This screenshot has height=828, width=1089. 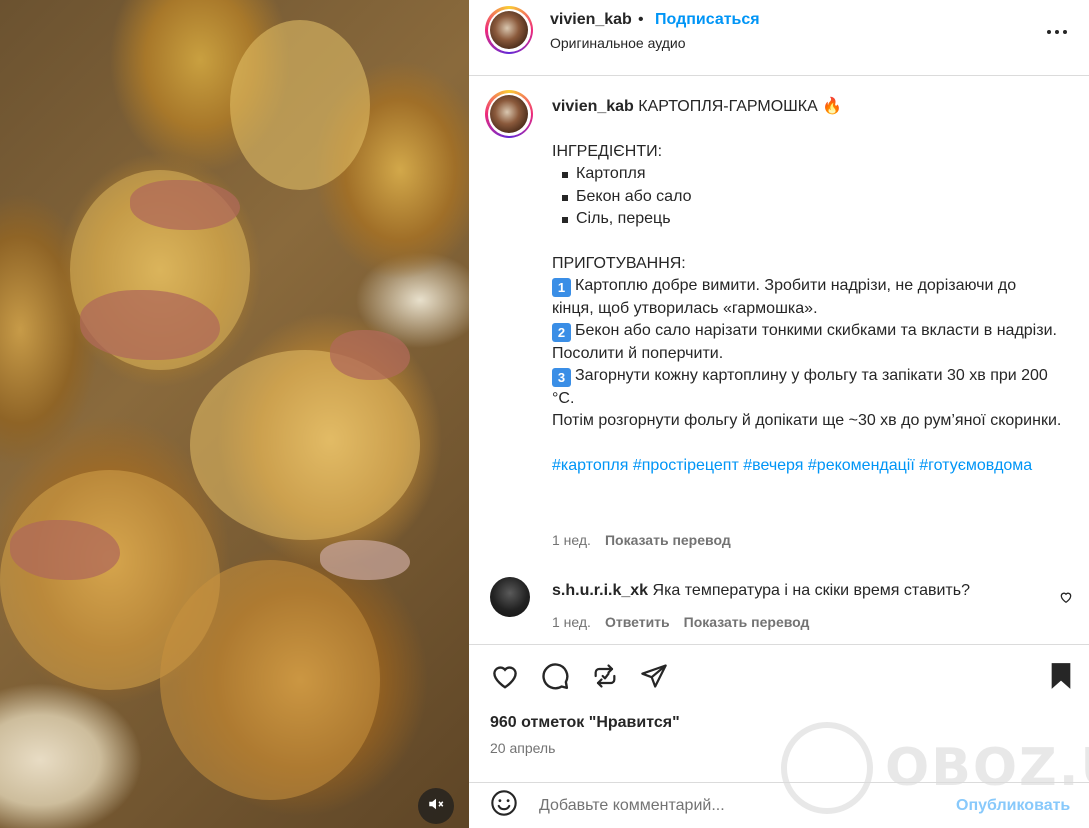 What do you see at coordinates (561, 332) in the screenshot?
I see `step-number: 2` at bounding box center [561, 332].